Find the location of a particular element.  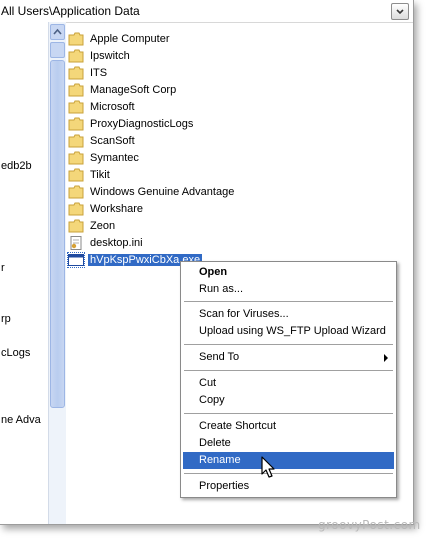

folder-tree-item: cLogs is located at coordinates (15, 353).